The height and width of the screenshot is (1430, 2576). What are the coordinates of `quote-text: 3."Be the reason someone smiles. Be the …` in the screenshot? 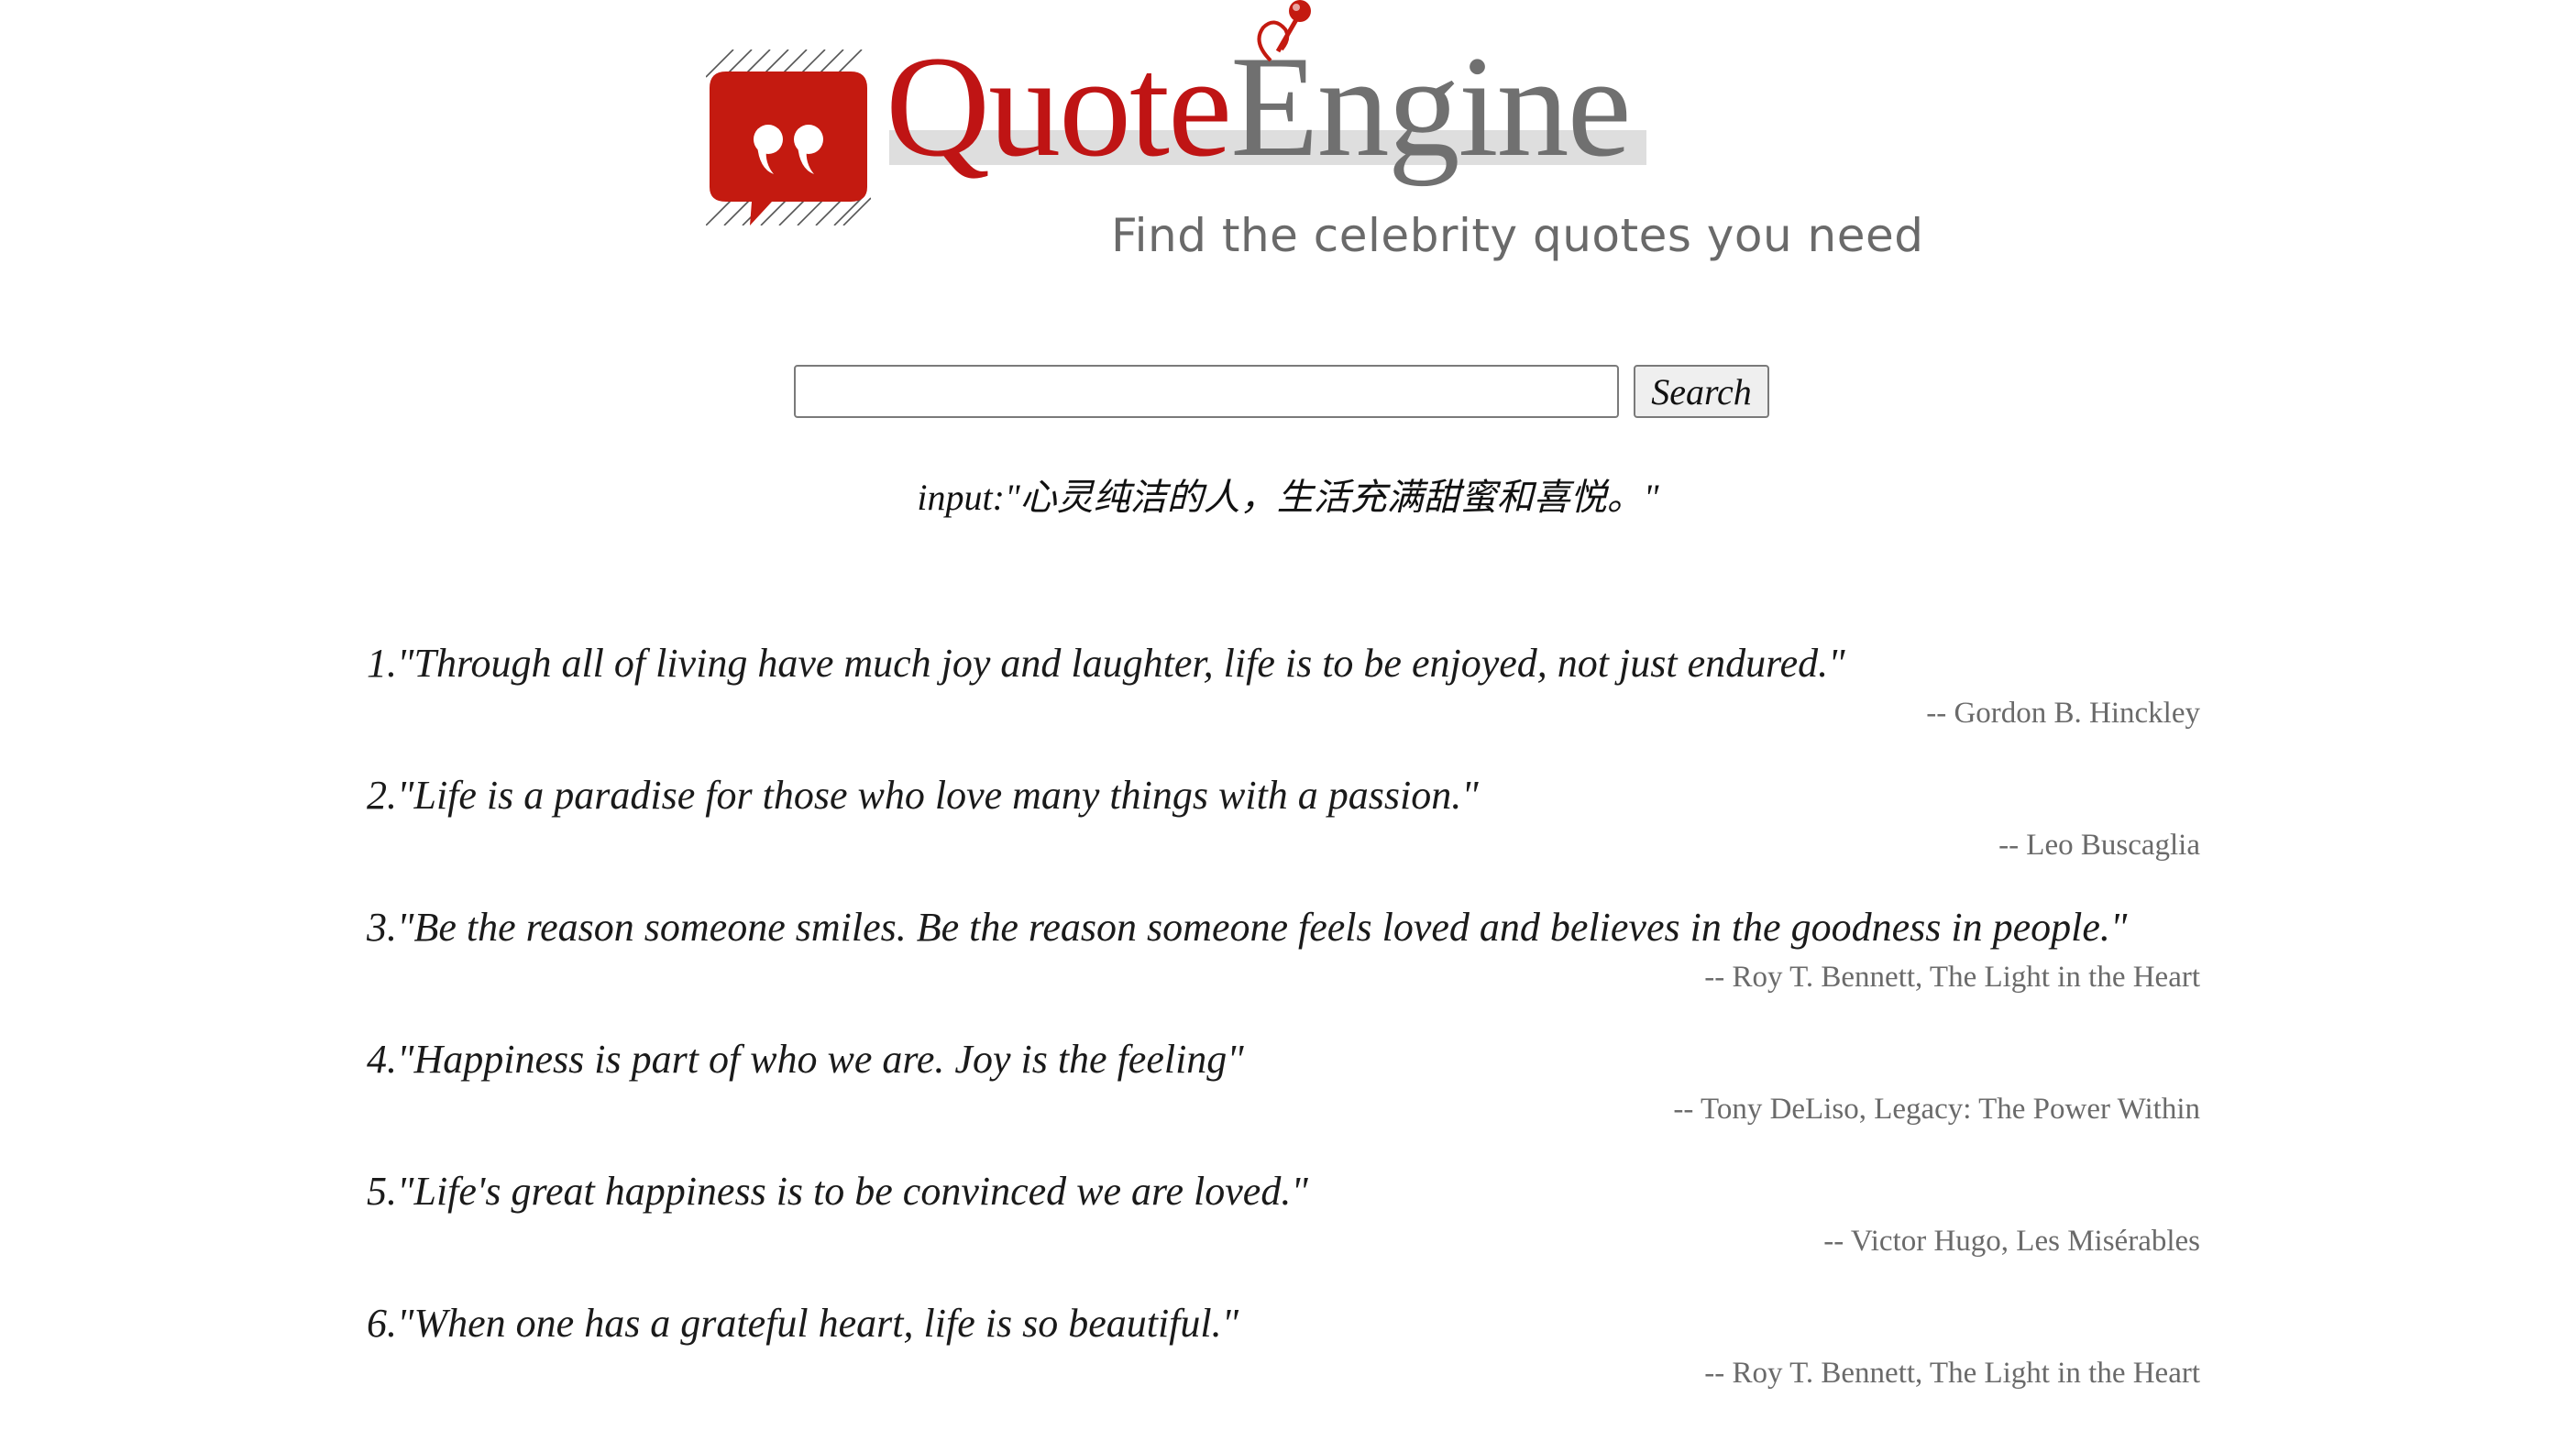 It's located at (1247, 927).